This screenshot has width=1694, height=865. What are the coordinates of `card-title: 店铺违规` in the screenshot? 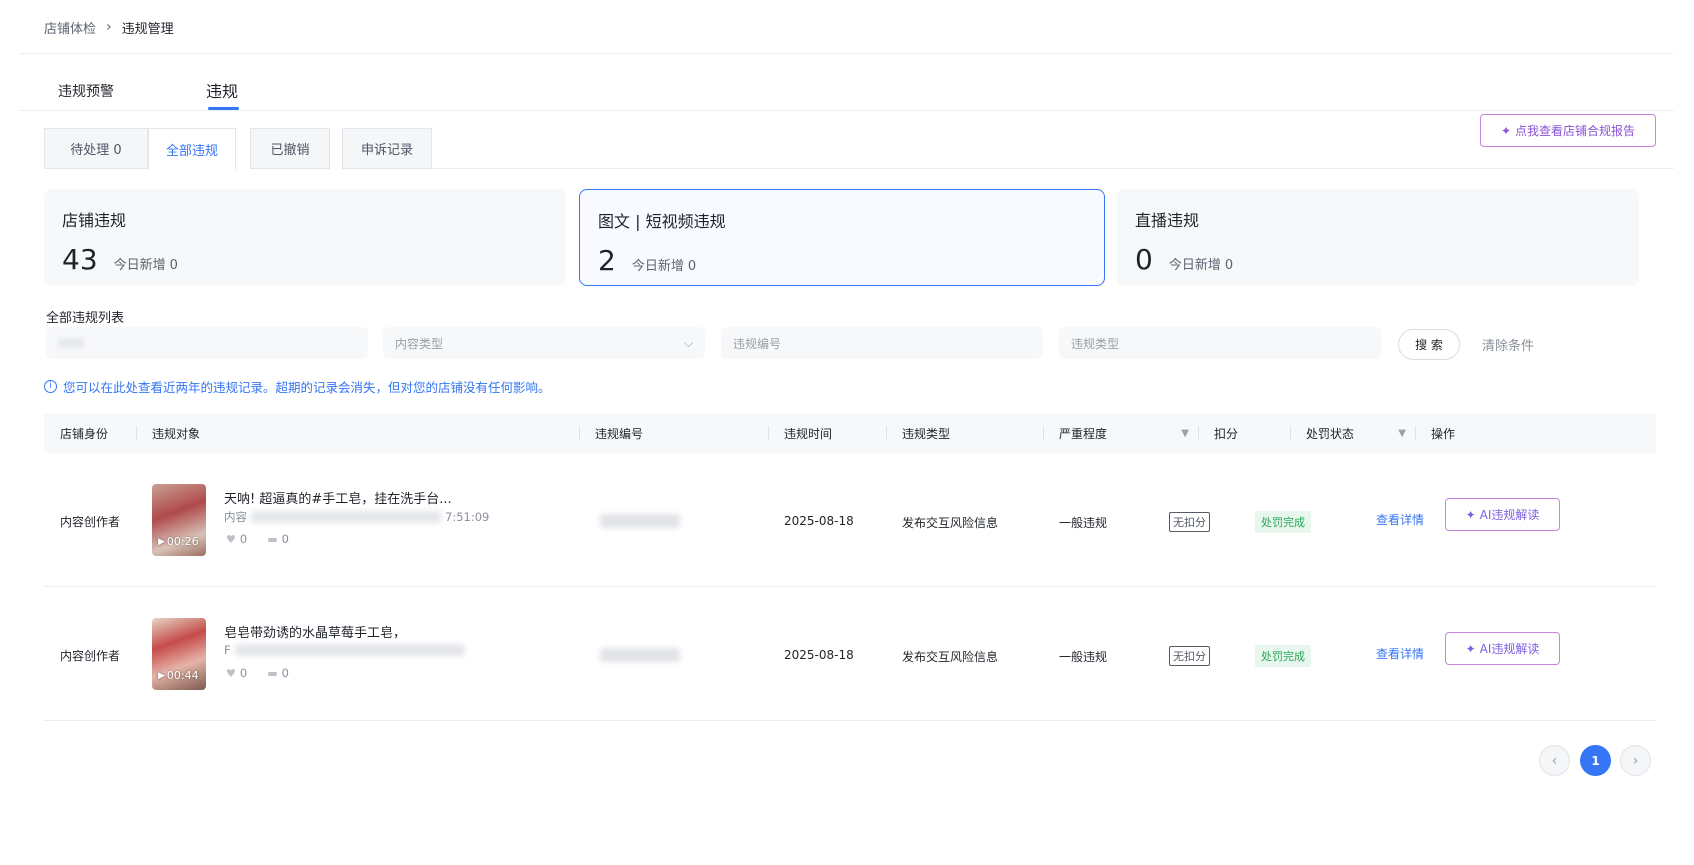 It's located at (94, 220).